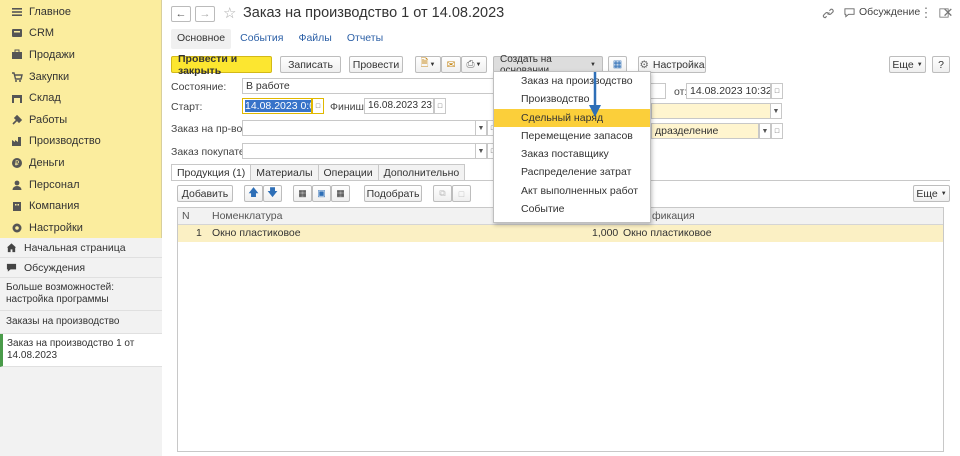 The width and height of the screenshot is (960, 456). Describe the element at coordinates (81, 350) in the screenshot. I see `history-item-current-order: Заказ на производство 1 от 14.08.2023` at that location.